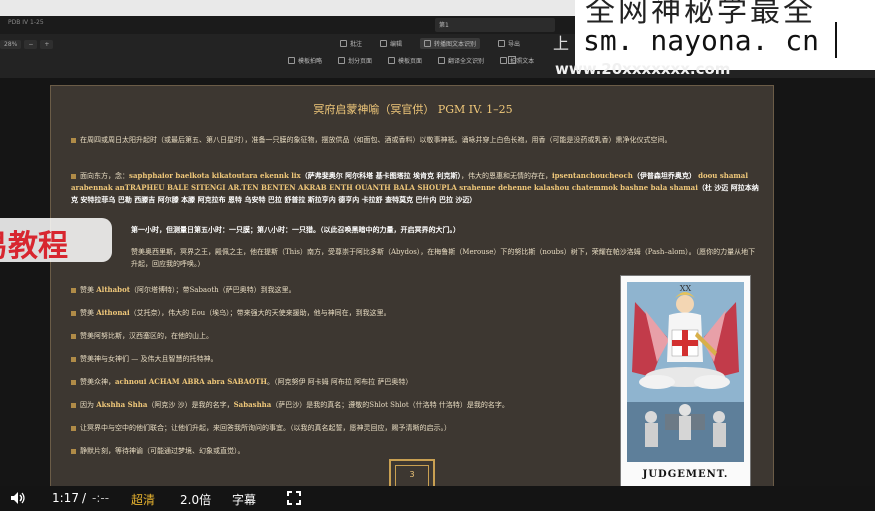 The image size is (875, 511). What do you see at coordinates (31, 44) in the screenshot?
I see `zoom-out-button: −` at bounding box center [31, 44].